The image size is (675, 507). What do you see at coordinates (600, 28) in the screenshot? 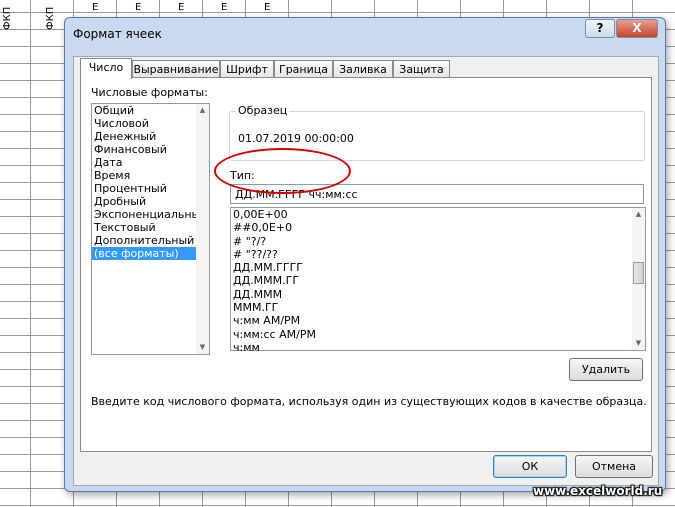
I see `help-button: ?` at bounding box center [600, 28].